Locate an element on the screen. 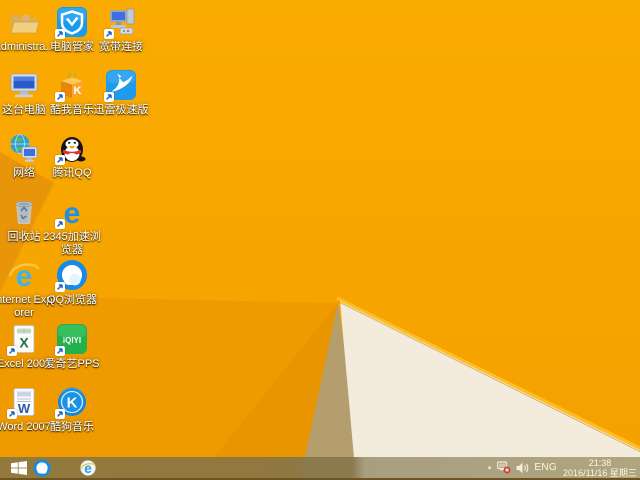  language-indicator: ENG is located at coordinates (545, 467).